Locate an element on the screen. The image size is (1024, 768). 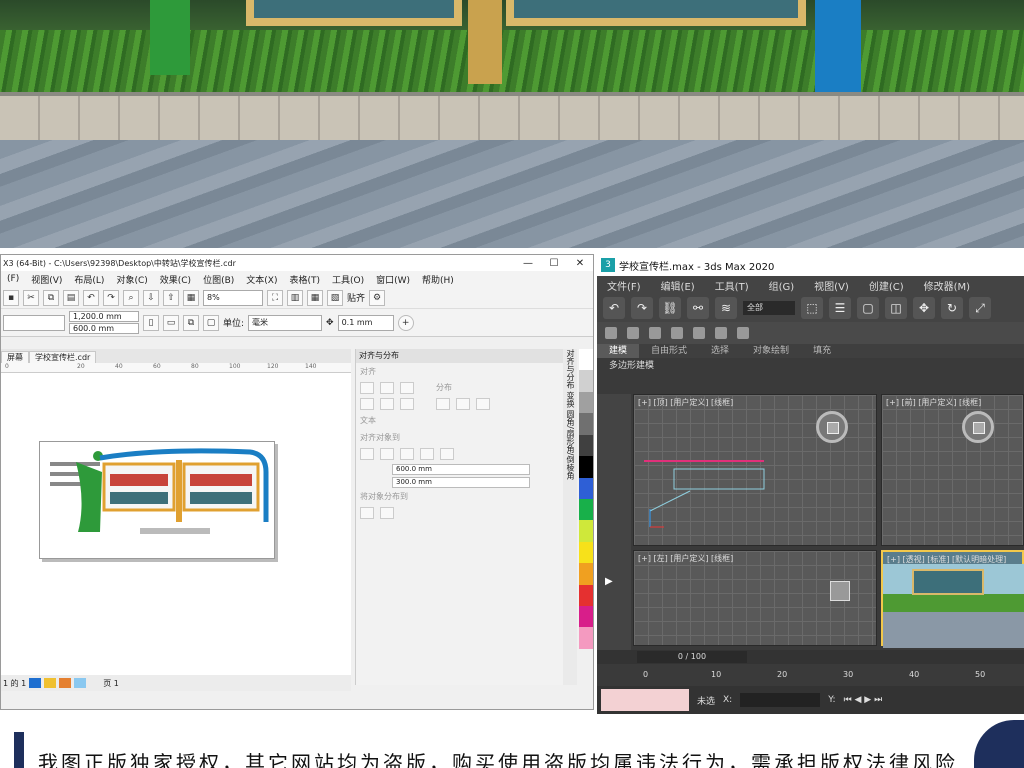
tab-modeling: 建模 is located at coordinates (618, 351).